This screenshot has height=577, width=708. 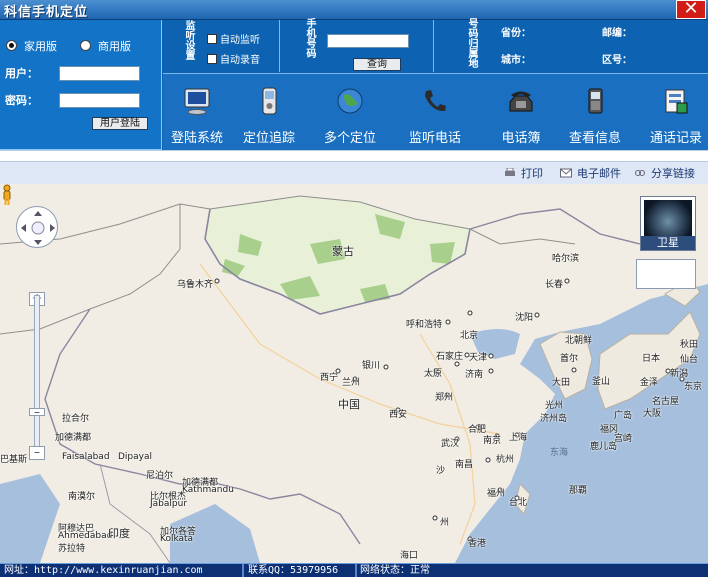 What do you see at coordinates (395, 570) in the screenshot?
I see `network-status: 网络状态：正常` at bounding box center [395, 570].